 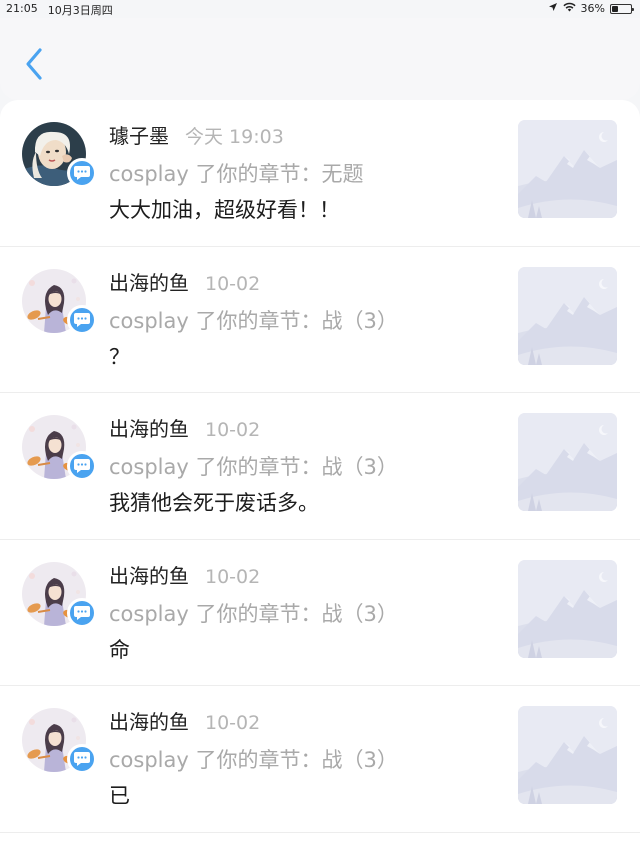 I want to click on message-text: 出海的鱼 10-02 cosplay 了你的章节：战（3） ？, so click(x=299, y=319).